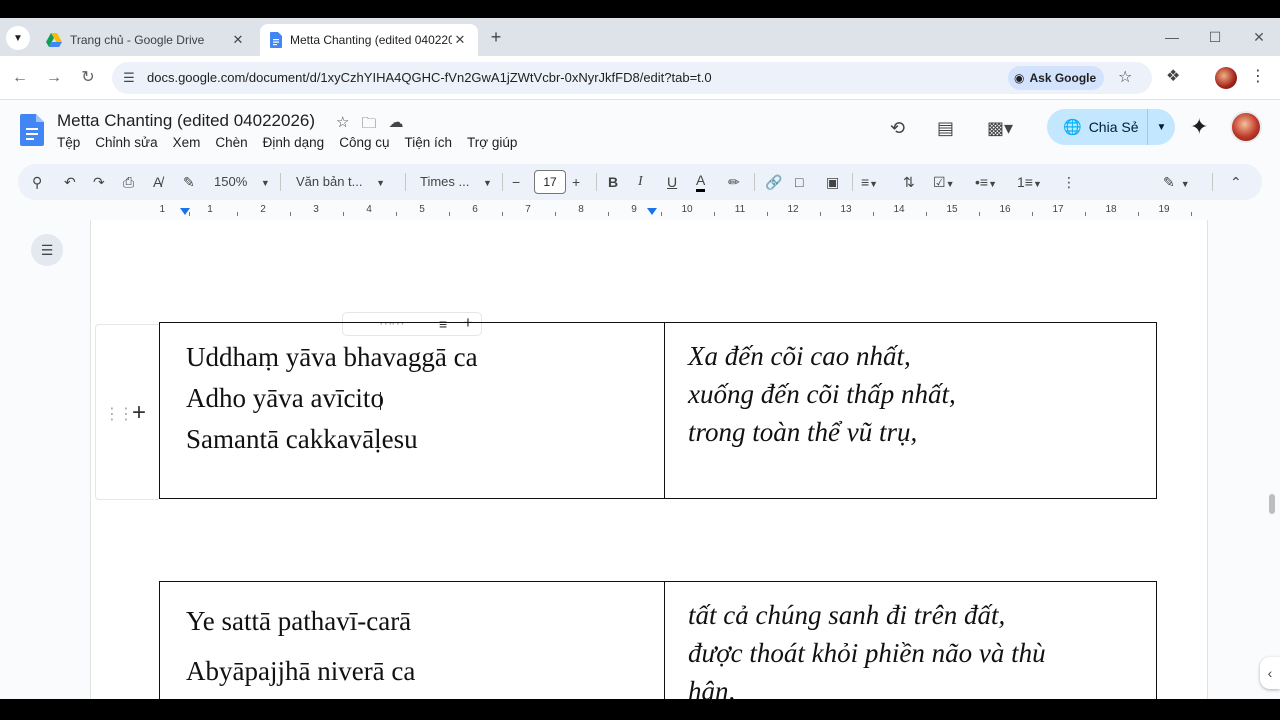  I want to click on forward-arrow-icon: →, so click(54, 78).